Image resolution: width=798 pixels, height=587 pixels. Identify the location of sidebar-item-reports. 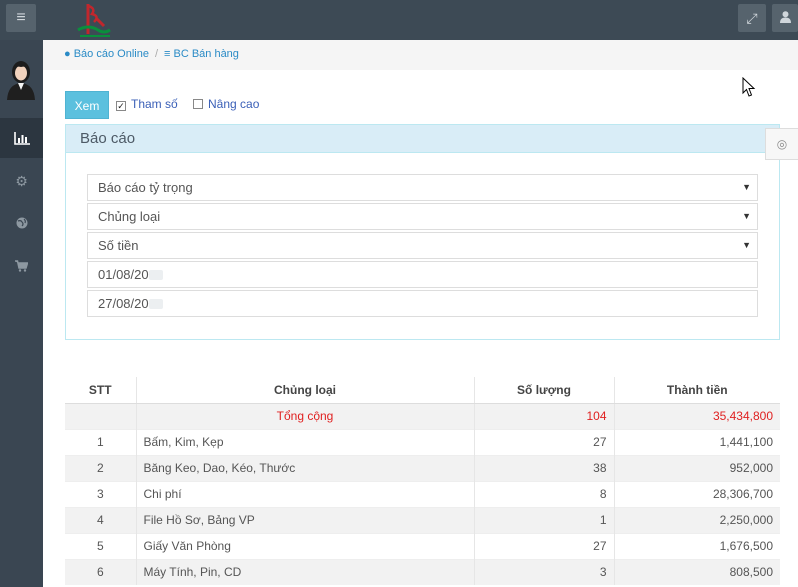
(21, 138).